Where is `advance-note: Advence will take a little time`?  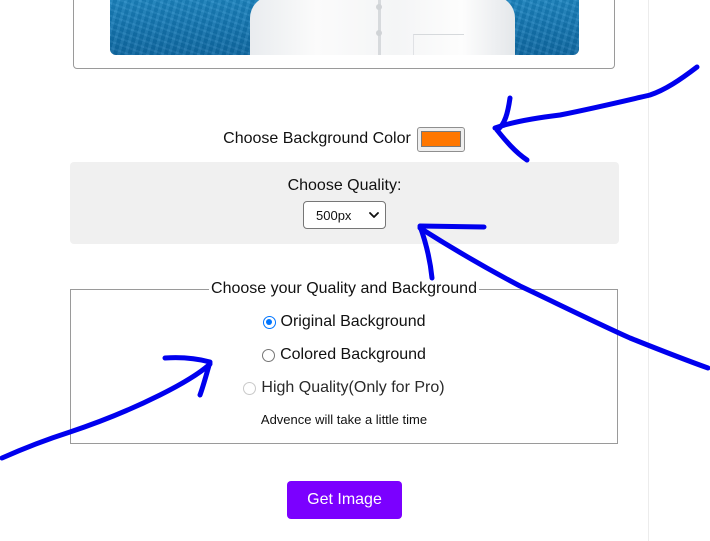 advance-note: Advence will take a little time is located at coordinates (344, 419).